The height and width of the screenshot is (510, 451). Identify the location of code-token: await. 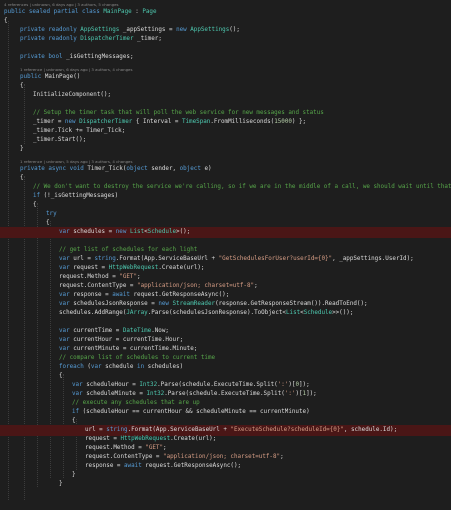
(135, 466).